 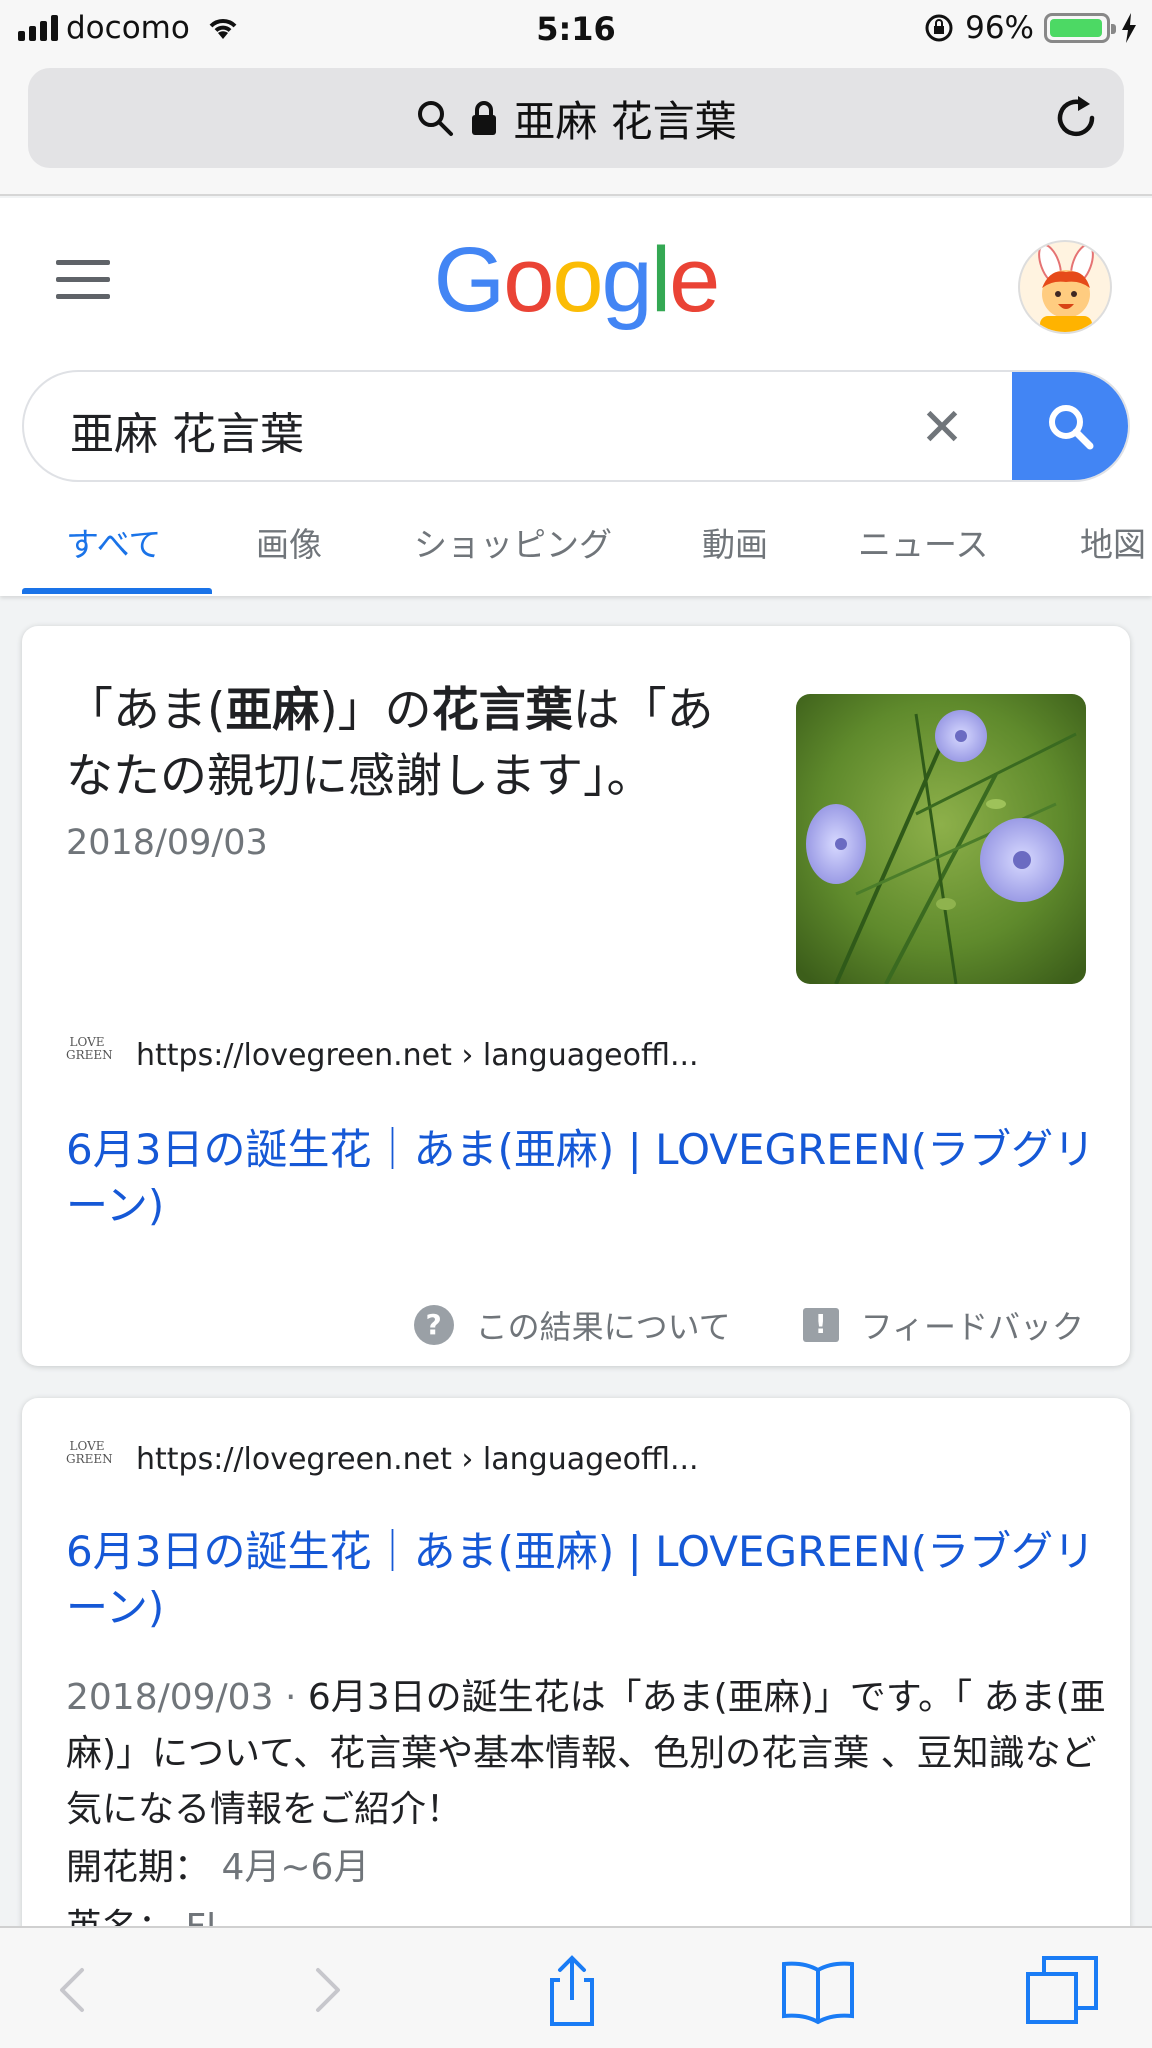 I want to click on search-tabs: すべて 画像 ショッピング 動画 ニュース 地図, so click(x=576, y=546).